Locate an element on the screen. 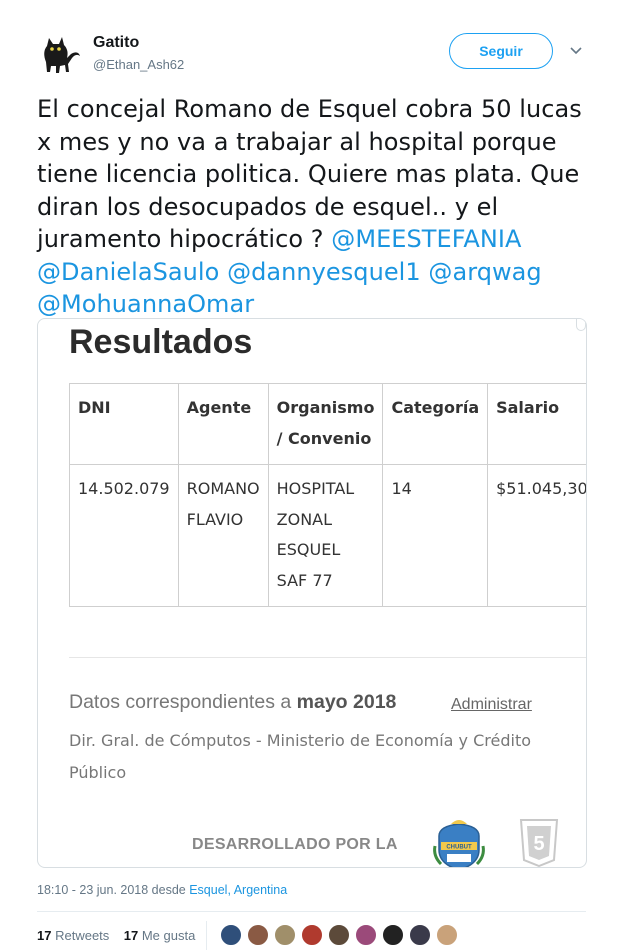  mention-link: @dannyesquel1 is located at coordinates (324, 272).